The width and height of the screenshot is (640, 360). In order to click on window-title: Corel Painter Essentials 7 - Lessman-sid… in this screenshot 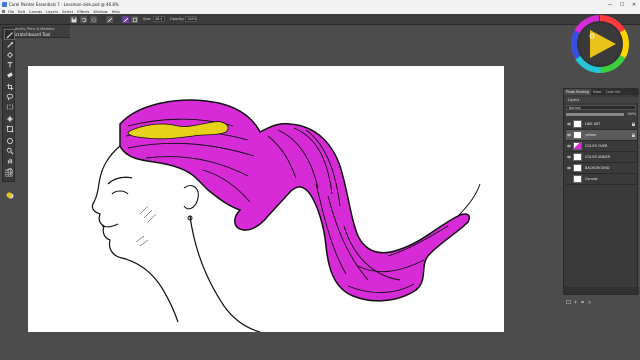, I will do `click(64, 4)`.